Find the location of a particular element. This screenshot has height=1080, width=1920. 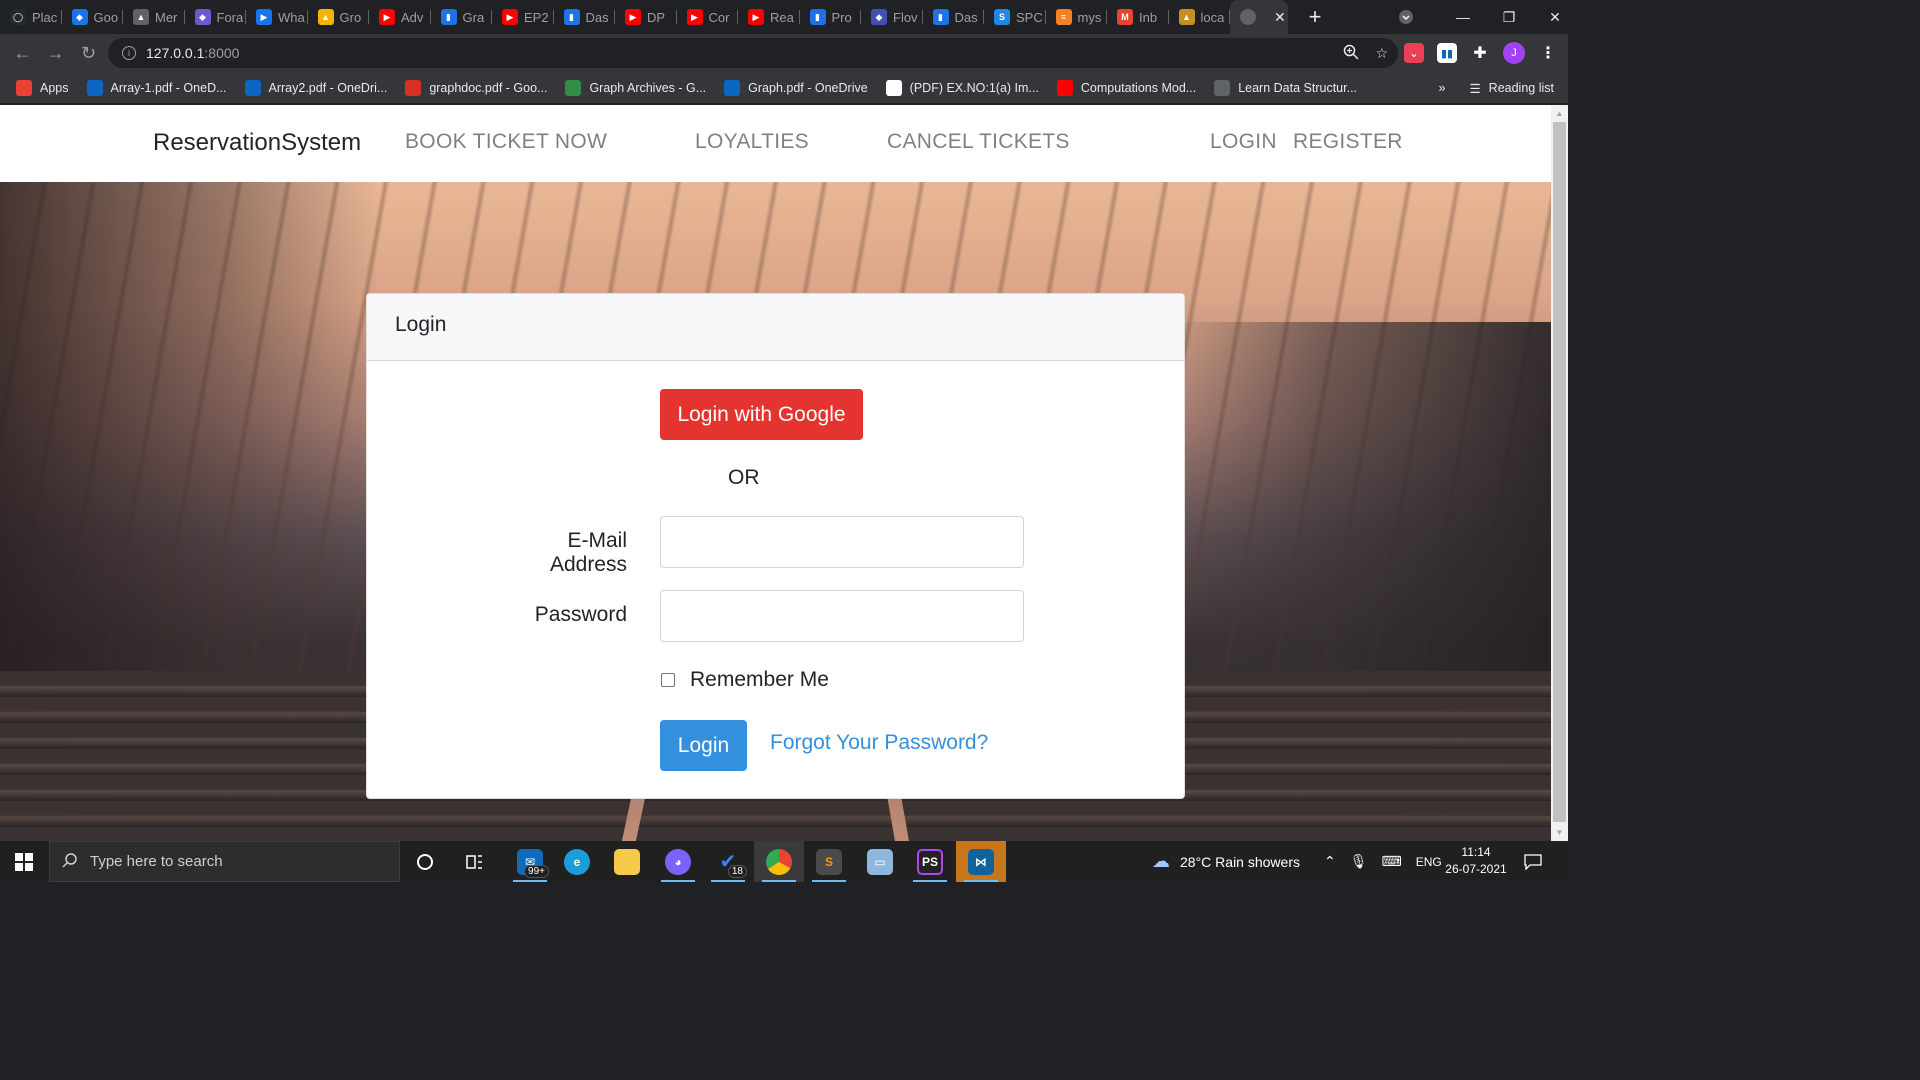

chrome-menu-icon: ⋮ is located at coordinates (1548, 53).